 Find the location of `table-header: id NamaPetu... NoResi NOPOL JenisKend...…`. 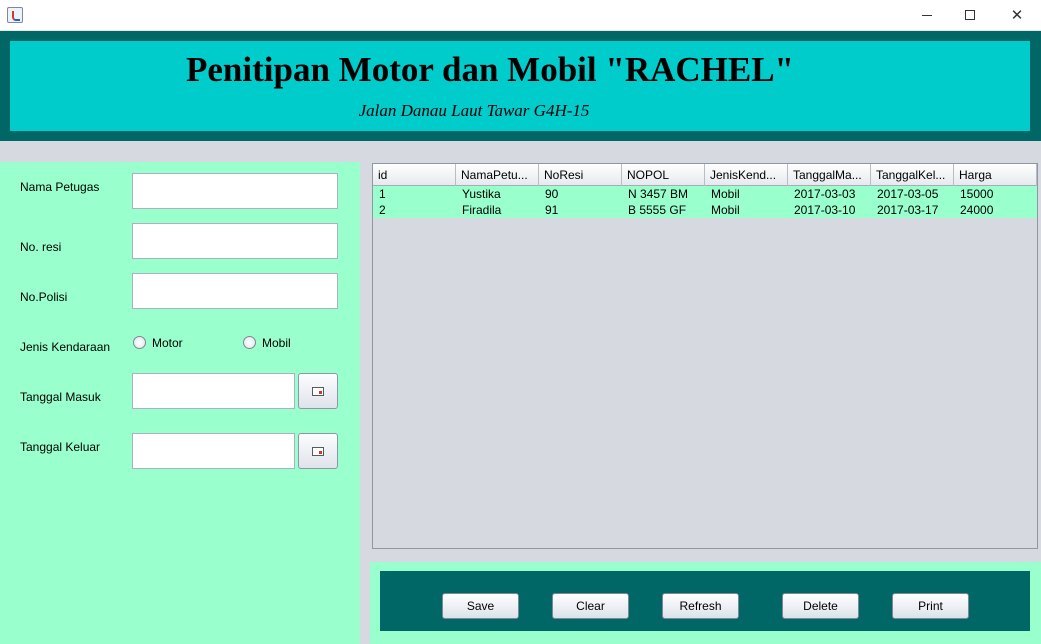

table-header: id NamaPetu... NoResi NOPOL JenisKend...… is located at coordinates (705, 175).